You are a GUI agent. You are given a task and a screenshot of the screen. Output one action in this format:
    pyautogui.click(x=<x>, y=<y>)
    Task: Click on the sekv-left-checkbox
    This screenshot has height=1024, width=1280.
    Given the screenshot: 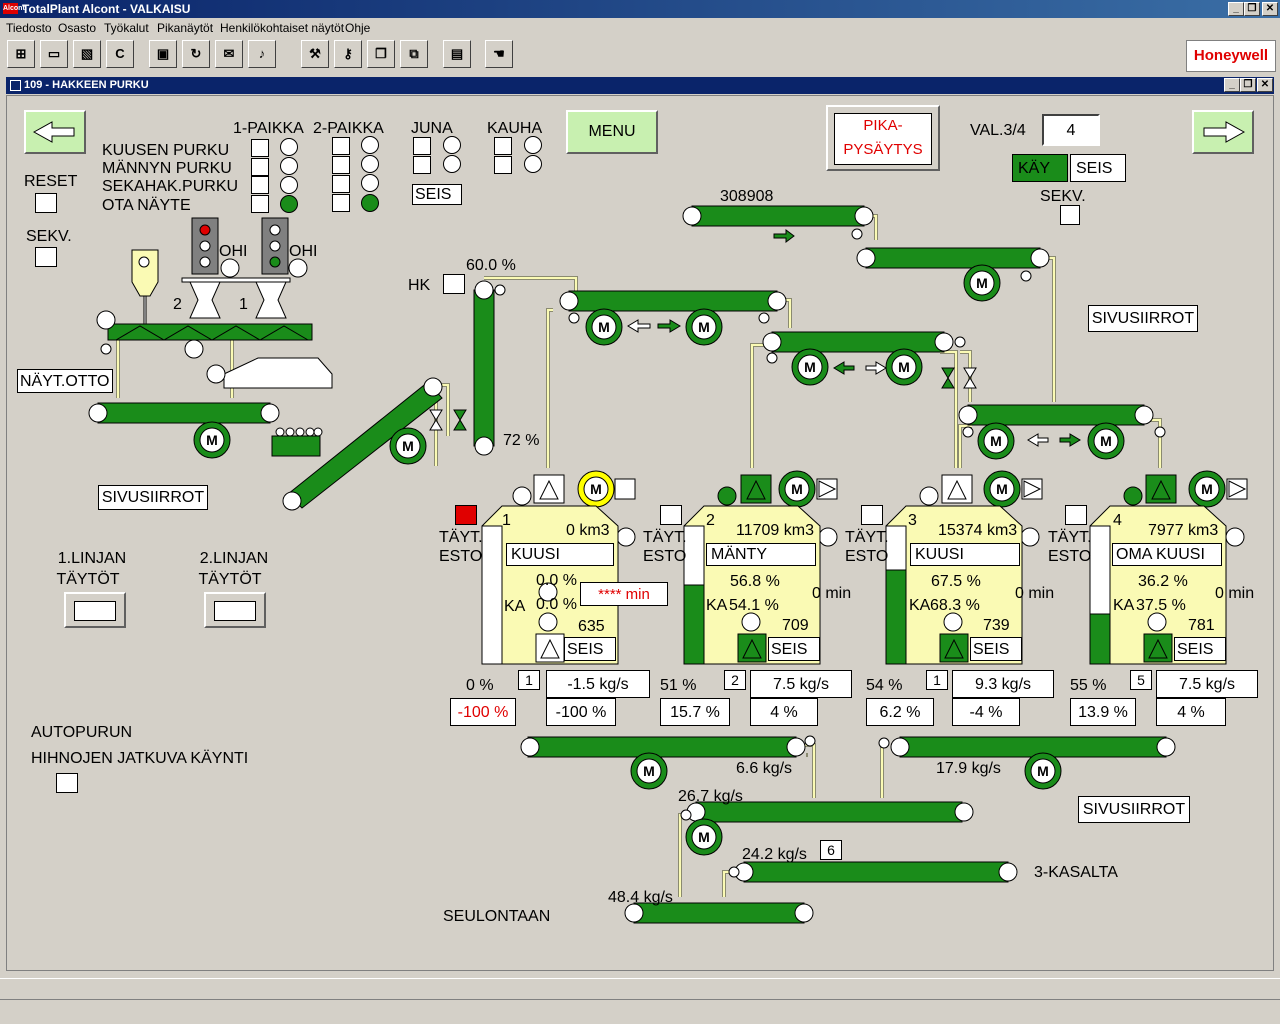 What is the action you would take?
    pyautogui.click(x=46, y=257)
    